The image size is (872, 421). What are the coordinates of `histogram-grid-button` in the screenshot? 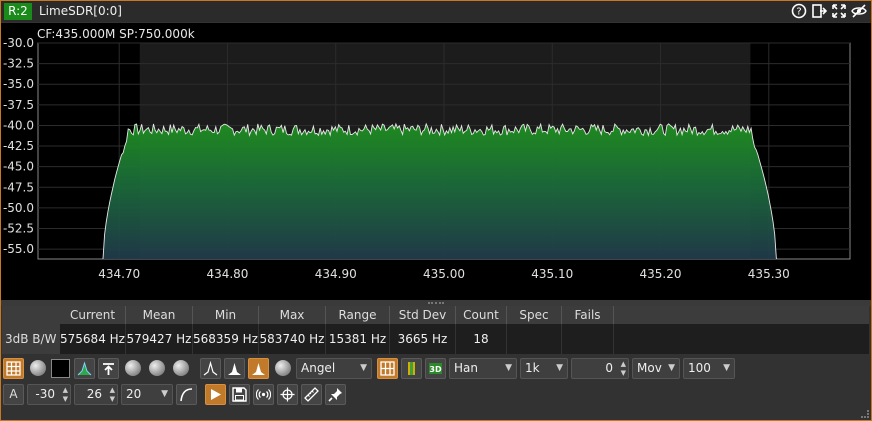 It's located at (387, 368).